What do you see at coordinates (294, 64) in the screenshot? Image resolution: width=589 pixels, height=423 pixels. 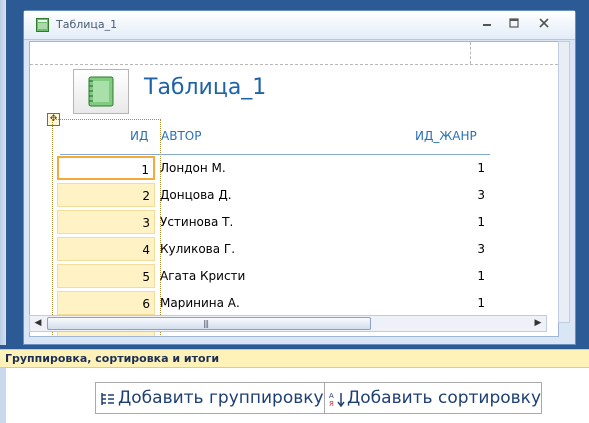 I see `section-divider` at bounding box center [294, 64].